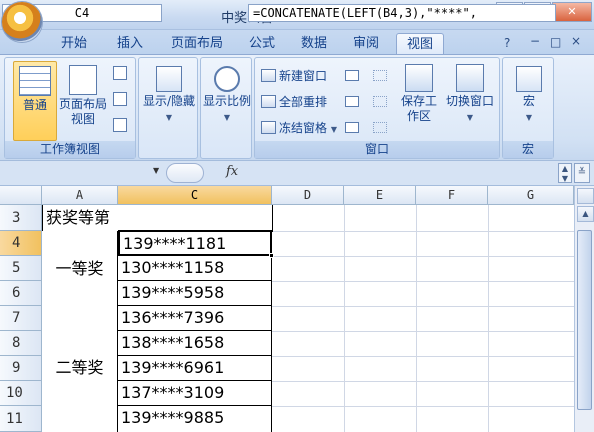 The width and height of the screenshot is (594, 432). Describe the element at coordinates (303, 128) in the screenshot. I see `freeze-panes-label: 冻结窗格` at that location.